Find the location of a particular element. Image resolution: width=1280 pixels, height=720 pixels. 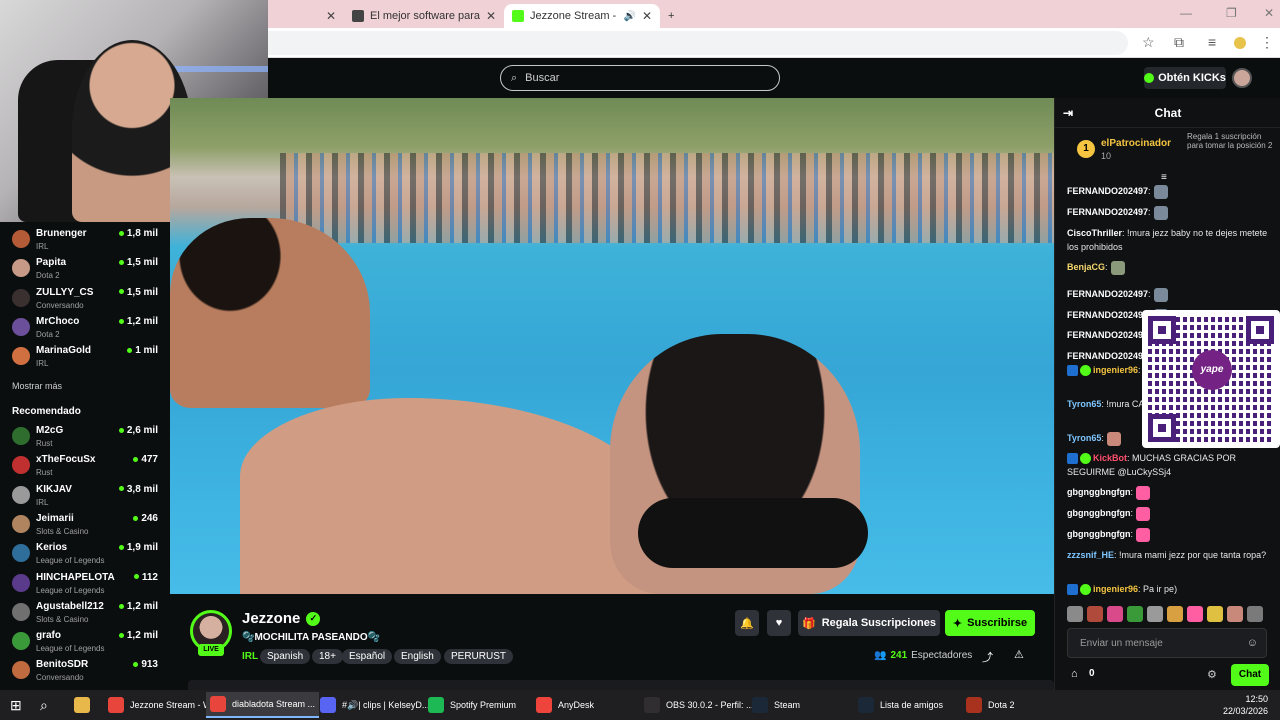

collapse-chat-icon: ⇥ is located at coordinates (1068, 113).